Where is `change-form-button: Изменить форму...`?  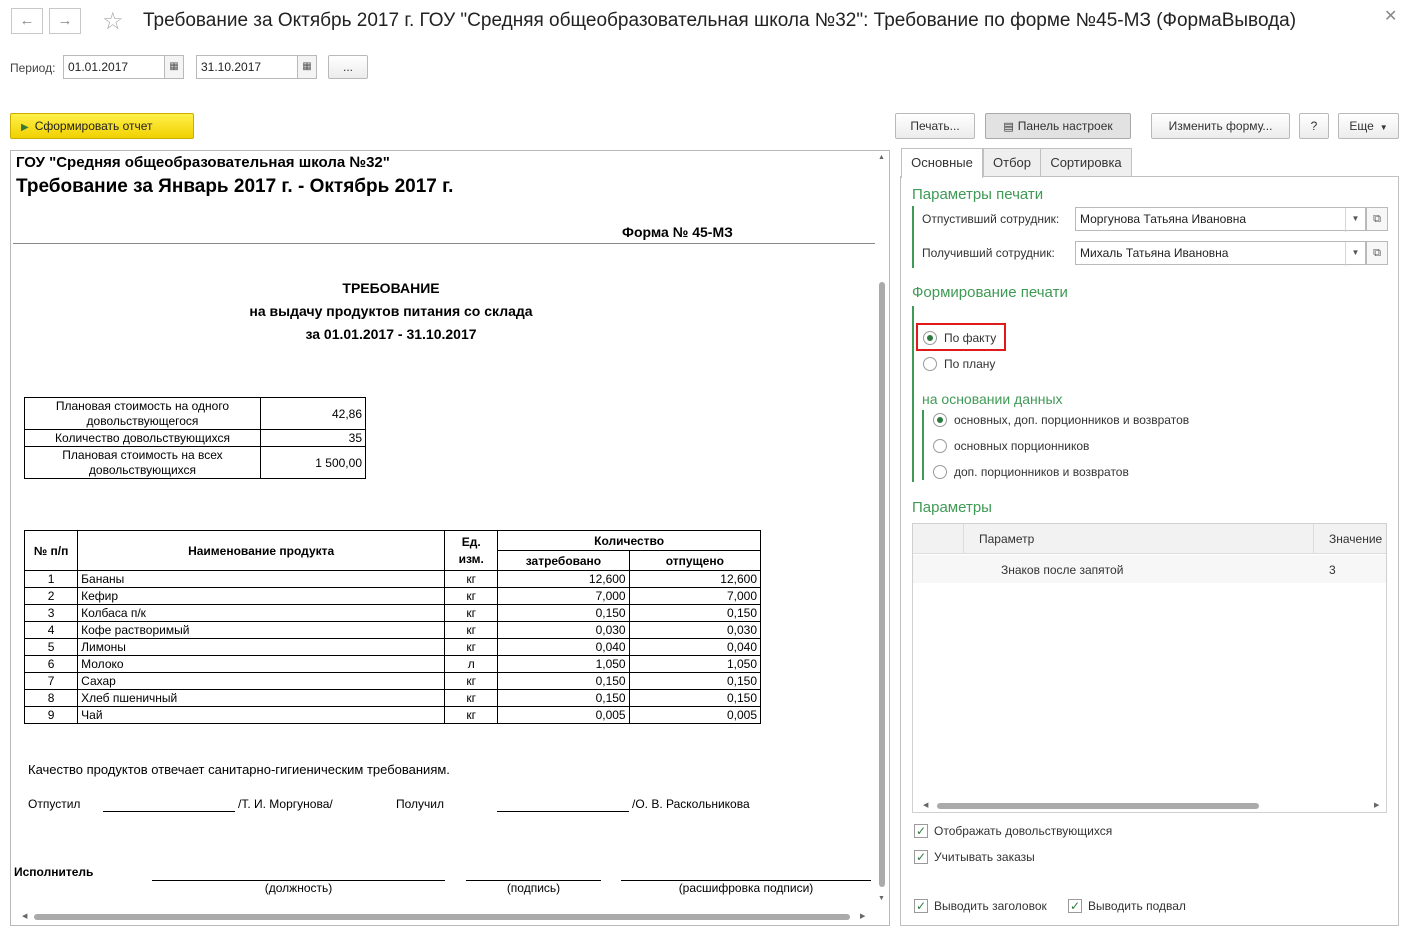 change-form-button: Изменить форму... is located at coordinates (1220, 126).